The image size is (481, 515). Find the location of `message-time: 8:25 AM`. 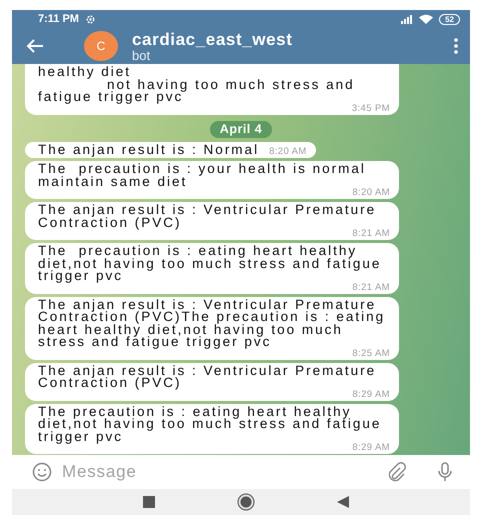

message-time: 8:25 AM is located at coordinates (371, 353).